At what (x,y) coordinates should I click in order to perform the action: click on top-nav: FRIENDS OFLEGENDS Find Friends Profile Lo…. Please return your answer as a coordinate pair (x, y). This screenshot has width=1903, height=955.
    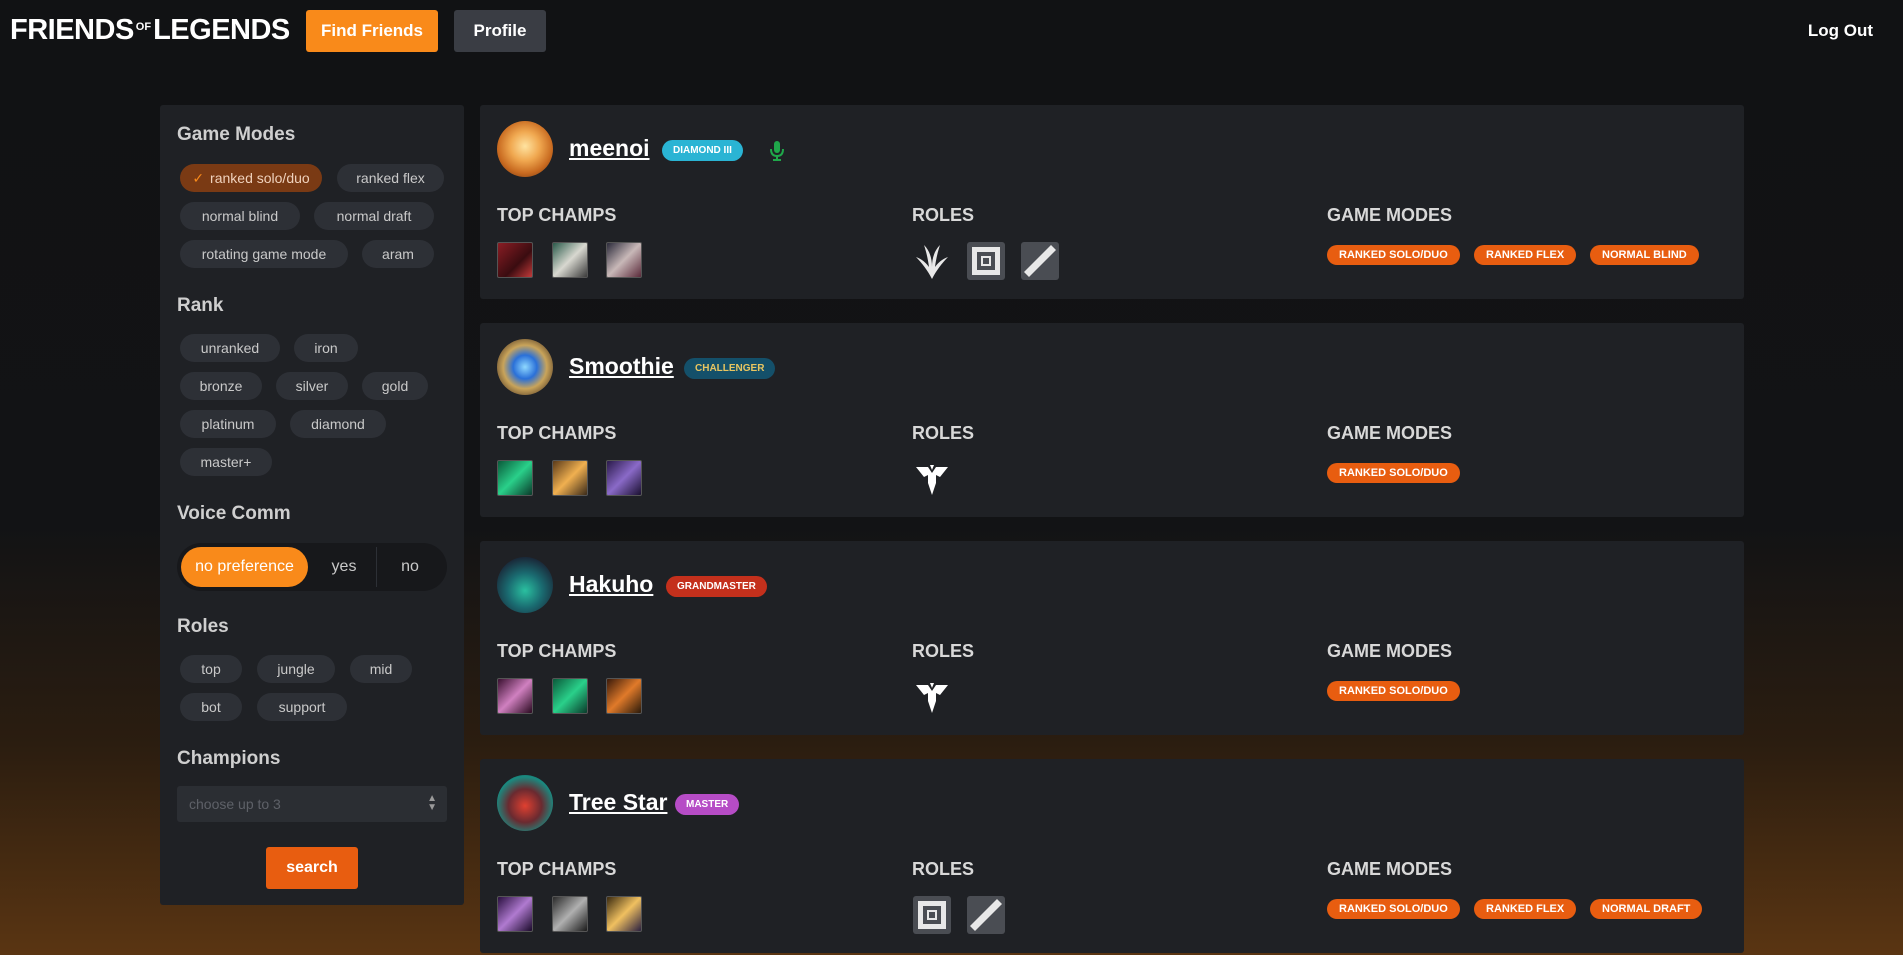
    Looking at the image, I should click on (951, 32).